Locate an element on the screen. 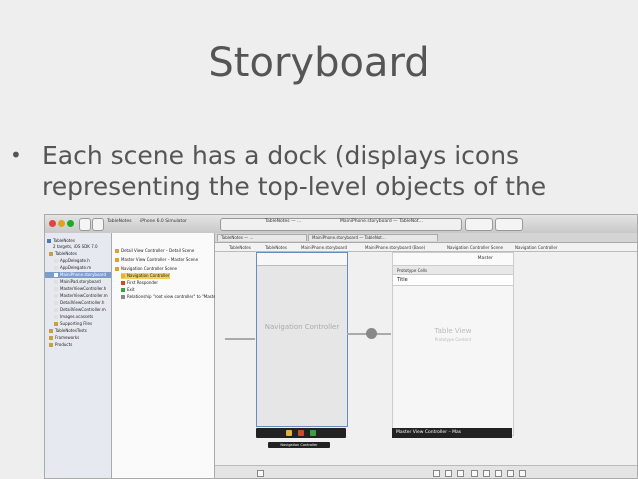 The image size is (638, 479). nav-item: AppDelegate.m is located at coordinates (72, 268).